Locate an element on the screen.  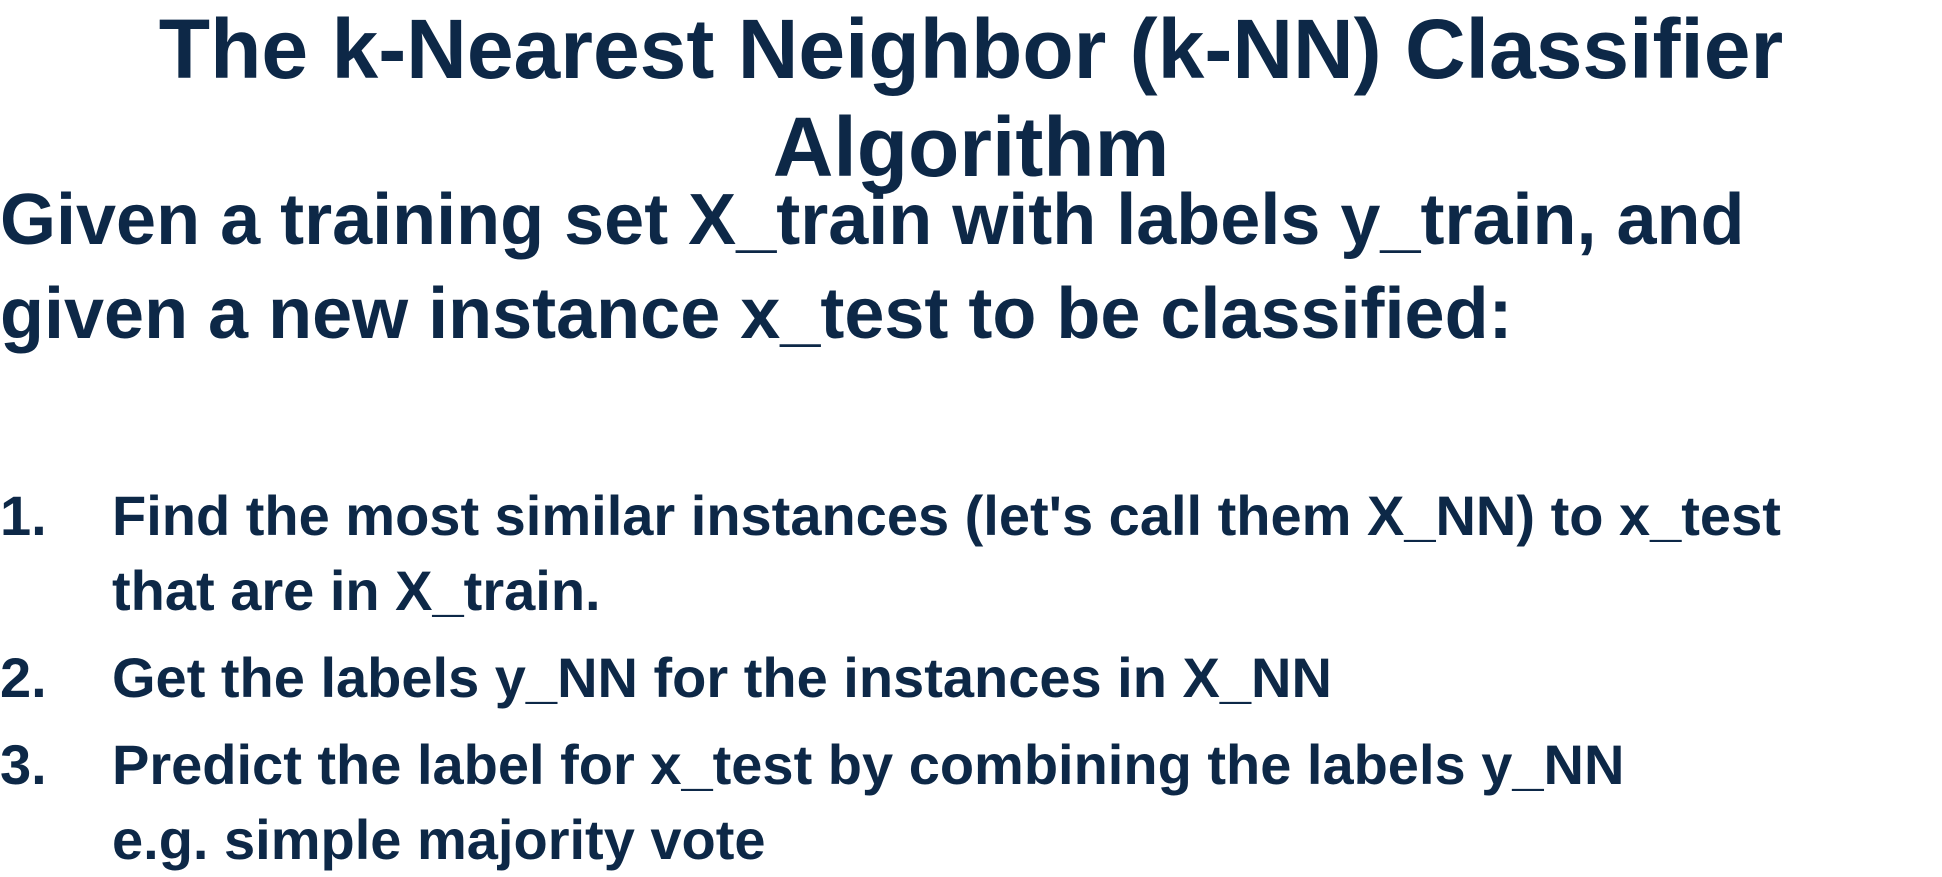
slide-title-line-1: The k-Nearest Neighbor (k-NN) Classifier is located at coordinates (971, 49).